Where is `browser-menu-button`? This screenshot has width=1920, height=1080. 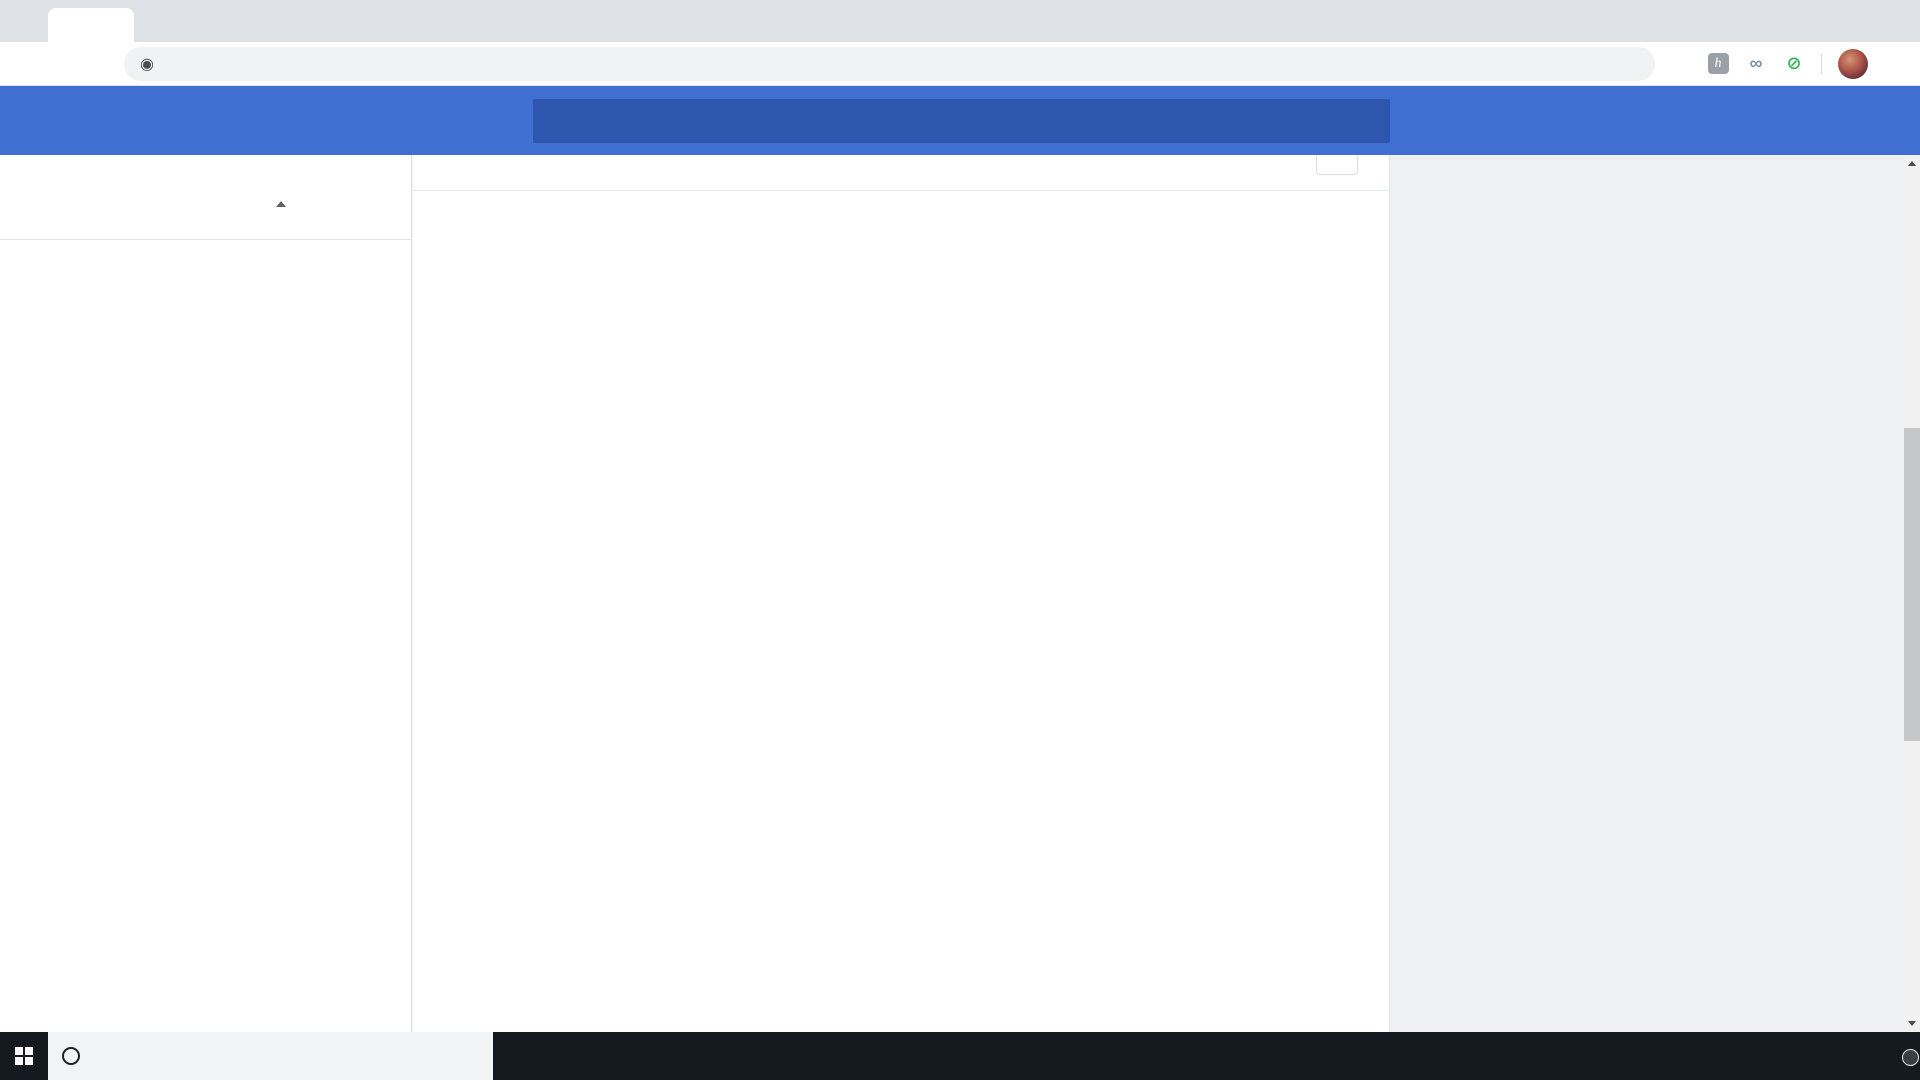 browser-menu-button is located at coordinates (1893, 64).